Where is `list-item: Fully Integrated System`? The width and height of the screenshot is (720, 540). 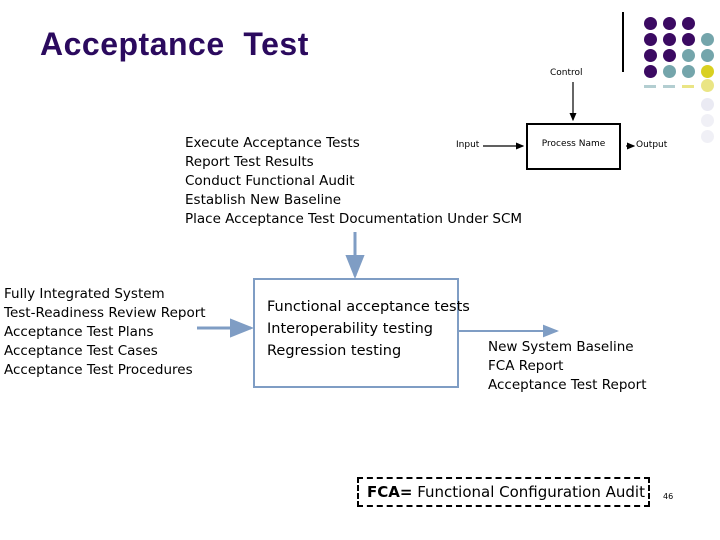
list-item: Fully Integrated System is located at coordinates (84, 294).